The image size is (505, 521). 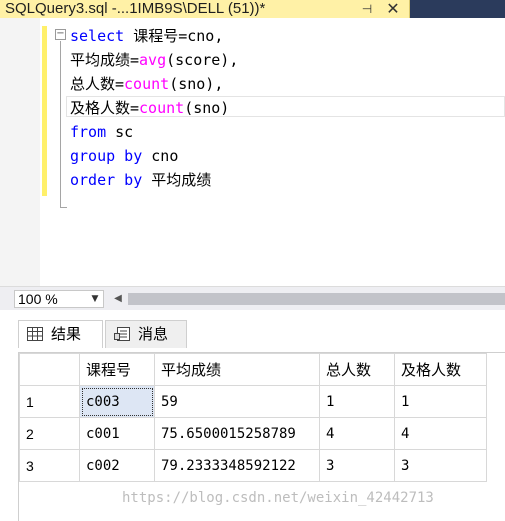 I want to click on sql-keyword: from, so click(x=88, y=132).